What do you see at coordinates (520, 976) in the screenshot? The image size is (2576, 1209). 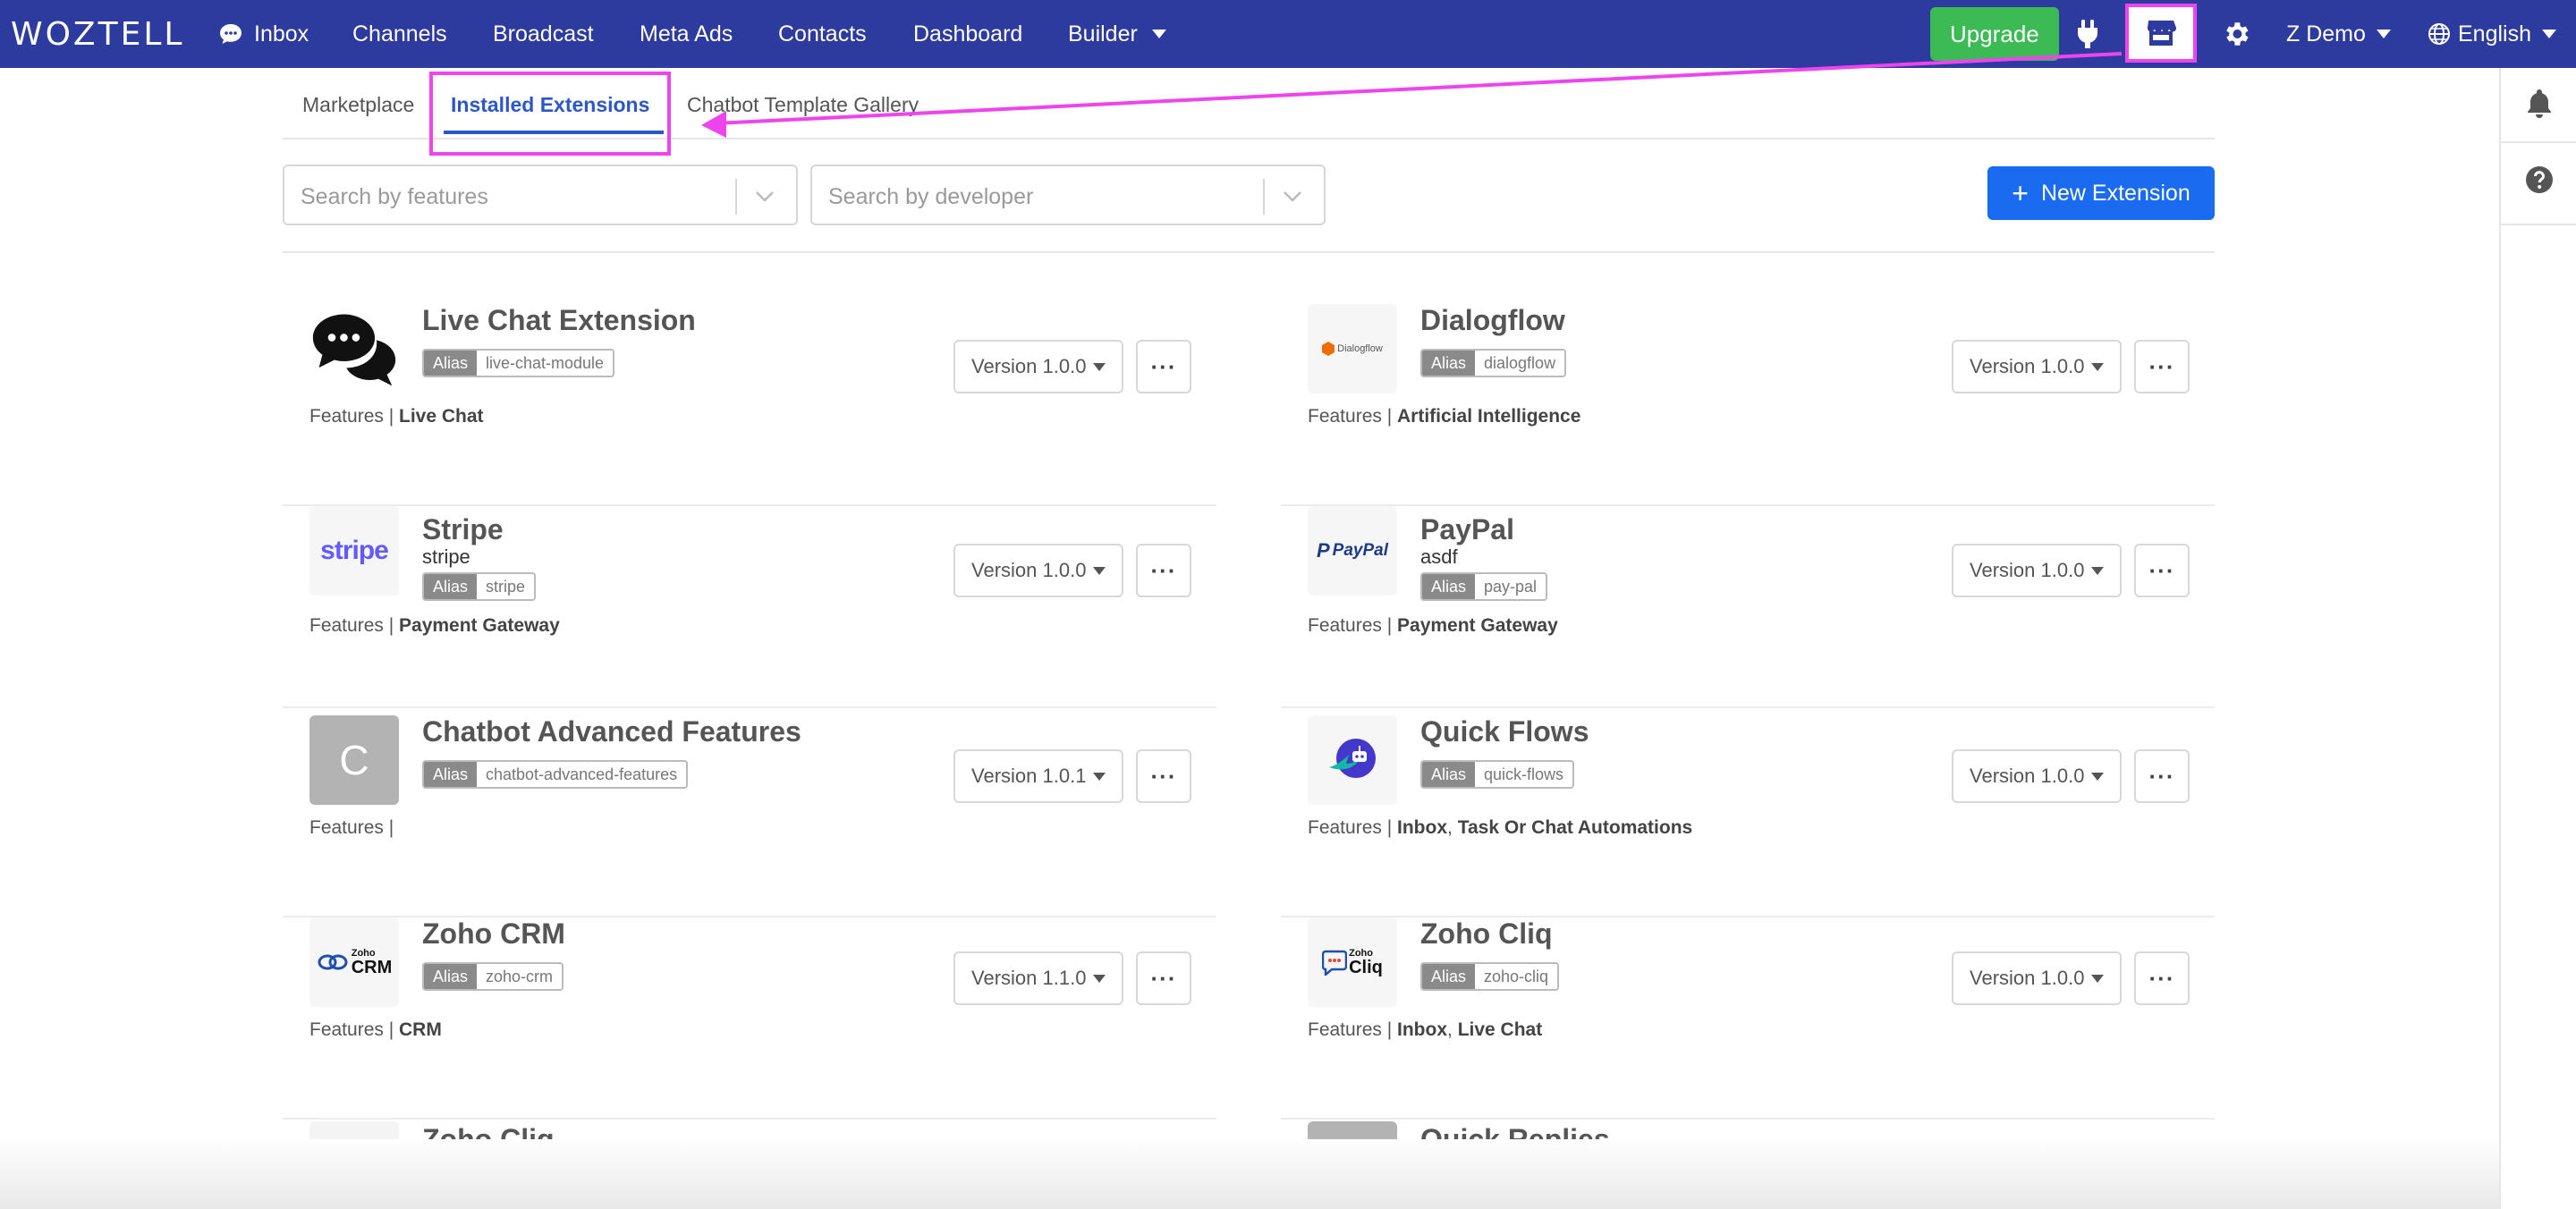 I see `alias-value: zoho-crm` at bounding box center [520, 976].